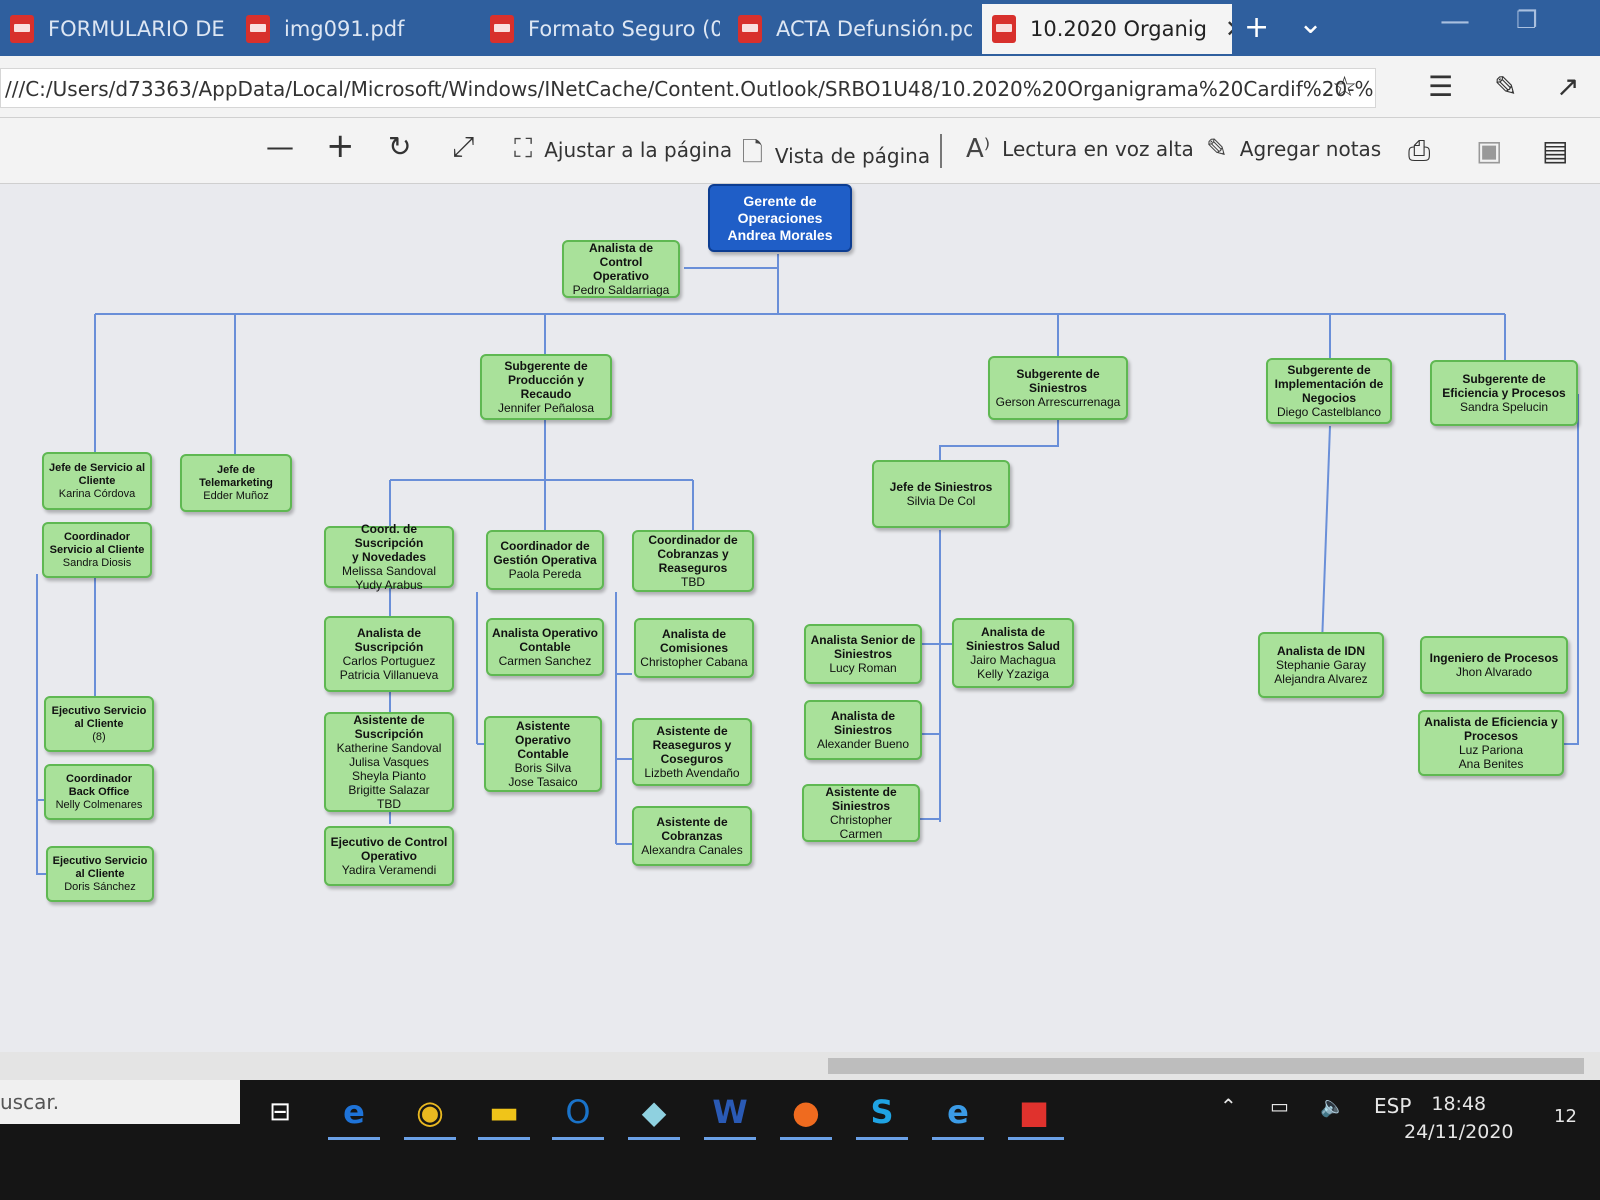  Describe the element at coordinates (861, 827) in the screenshot. I see `node-name: Christopher Carmen` at that location.